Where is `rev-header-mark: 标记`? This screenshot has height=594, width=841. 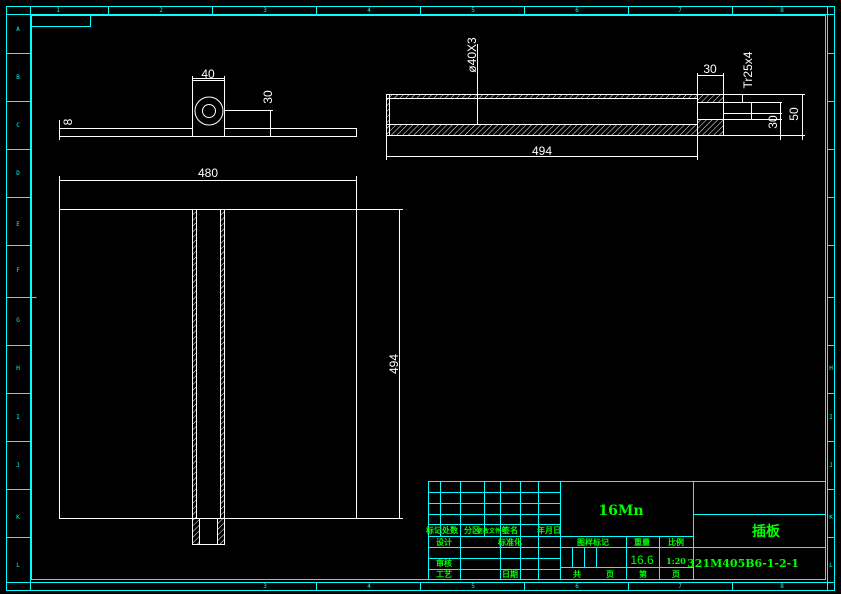
rev-header-mark: 标记 is located at coordinates (433, 530).